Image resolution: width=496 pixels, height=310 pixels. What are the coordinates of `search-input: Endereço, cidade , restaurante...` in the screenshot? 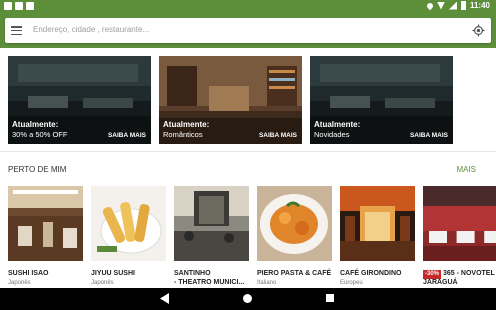 It's located at (91, 29).